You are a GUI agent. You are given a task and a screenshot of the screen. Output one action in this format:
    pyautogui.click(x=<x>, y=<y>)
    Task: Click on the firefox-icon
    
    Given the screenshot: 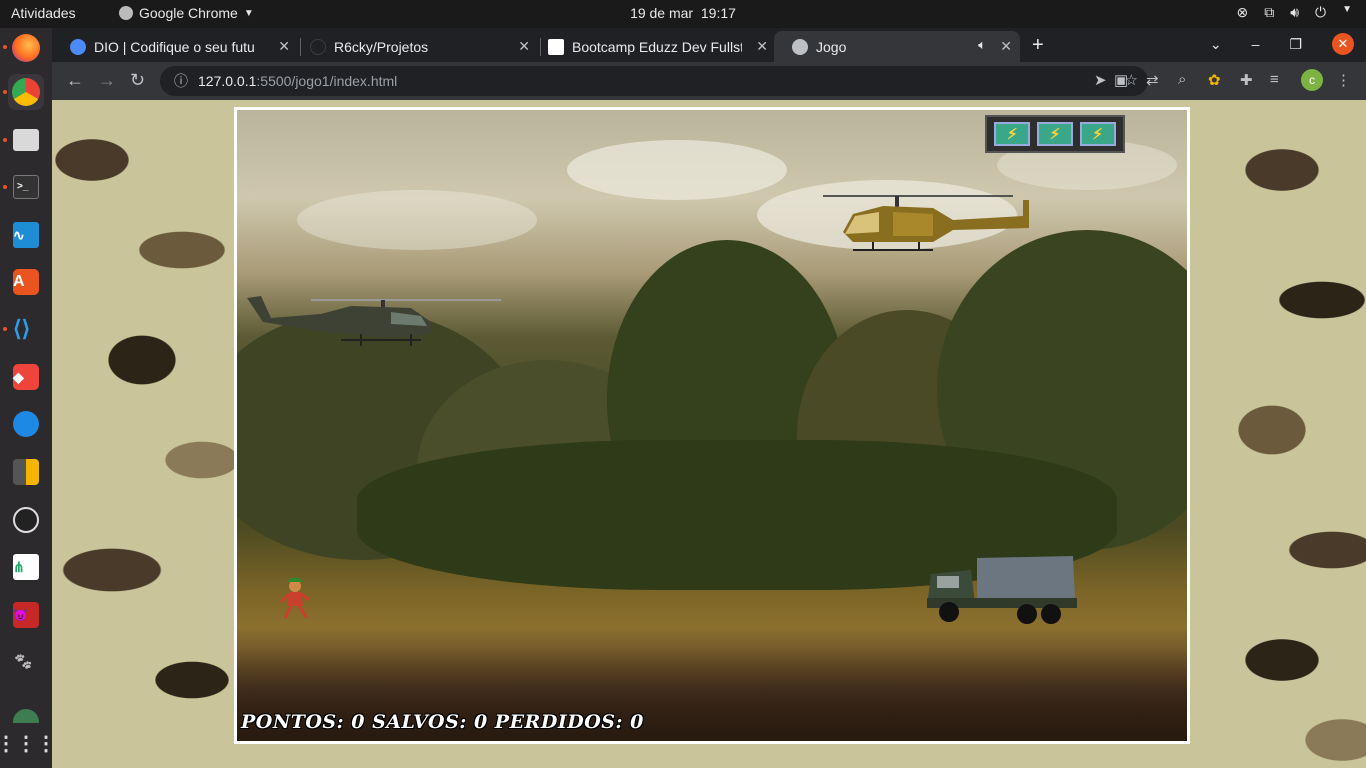 What is the action you would take?
    pyautogui.click(x=26, y=48)
    